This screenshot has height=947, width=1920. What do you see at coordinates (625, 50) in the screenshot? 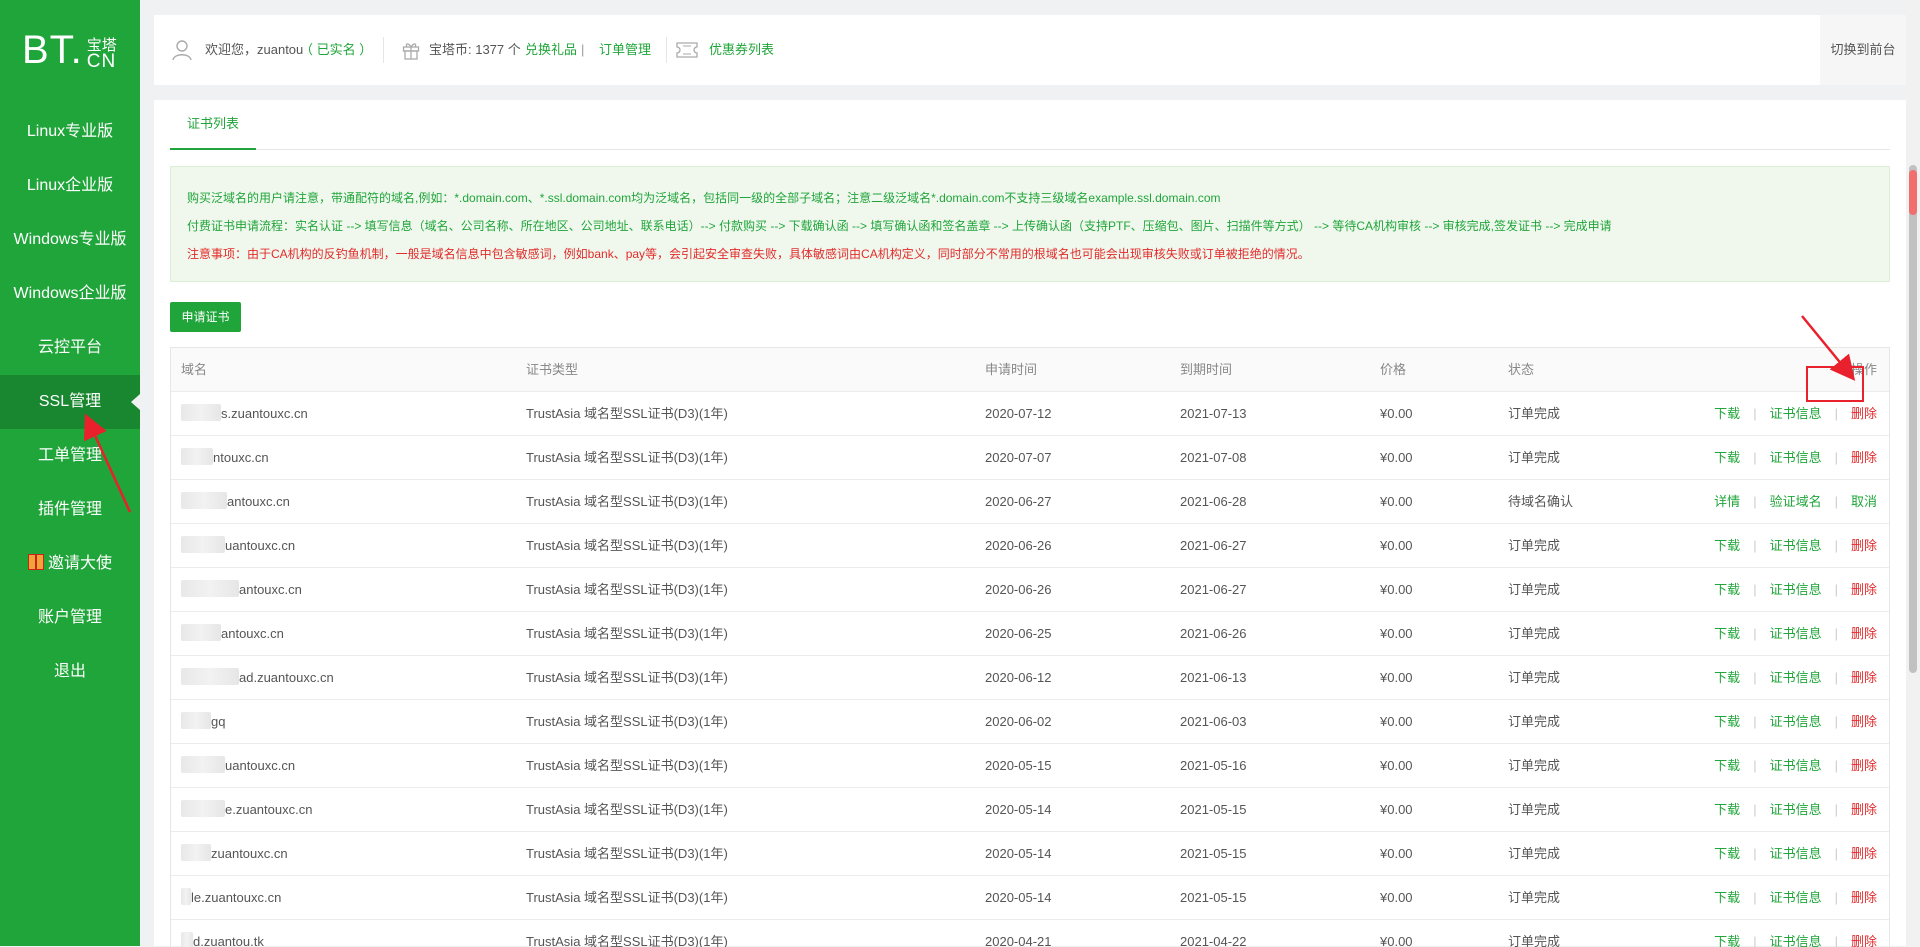
I see `order-management-link: 订单管理` at bounding box center [625, 50].